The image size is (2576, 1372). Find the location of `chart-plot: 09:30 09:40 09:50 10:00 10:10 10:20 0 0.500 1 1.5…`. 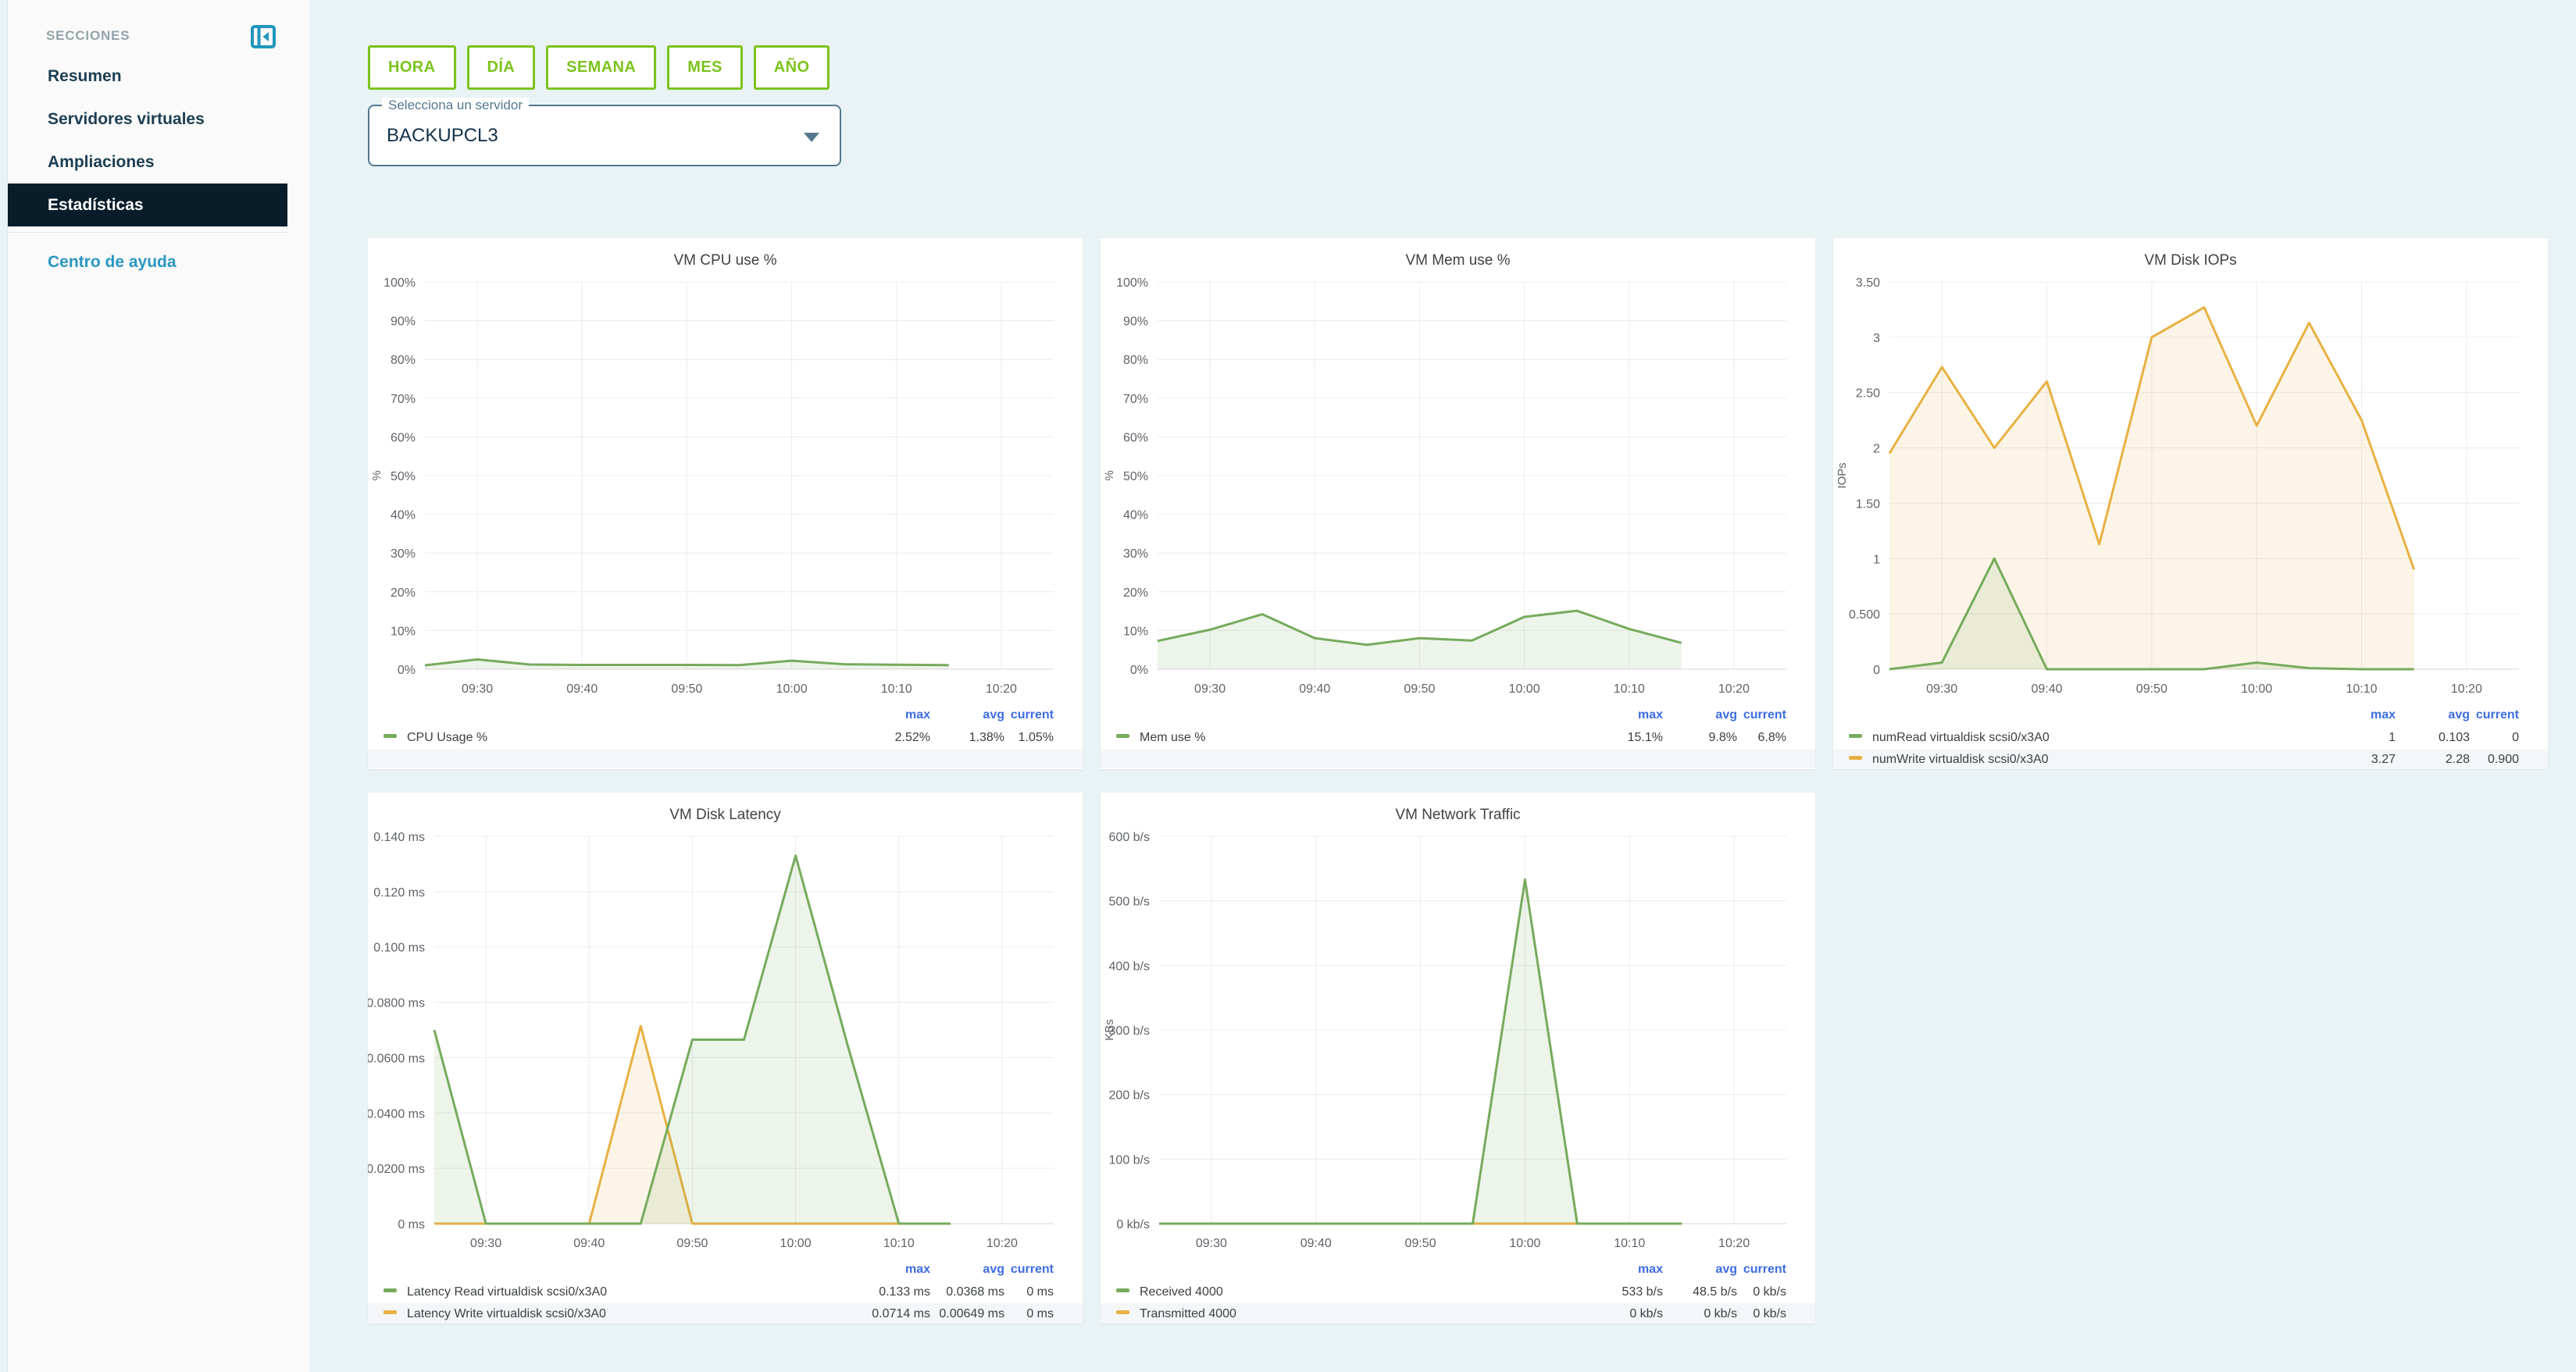

chart-plot: 09:30 09:40 09:50 10:00 10:10 10:20 0 0.500 1 1.5… is located at coordinates (2177, 486).